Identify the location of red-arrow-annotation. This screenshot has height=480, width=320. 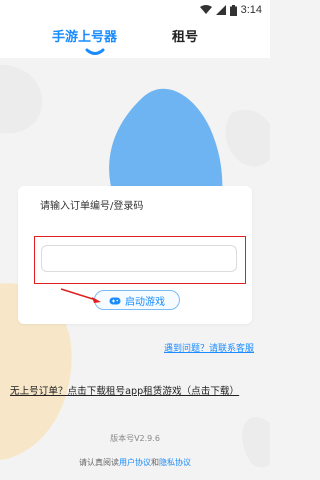
(80, 295).